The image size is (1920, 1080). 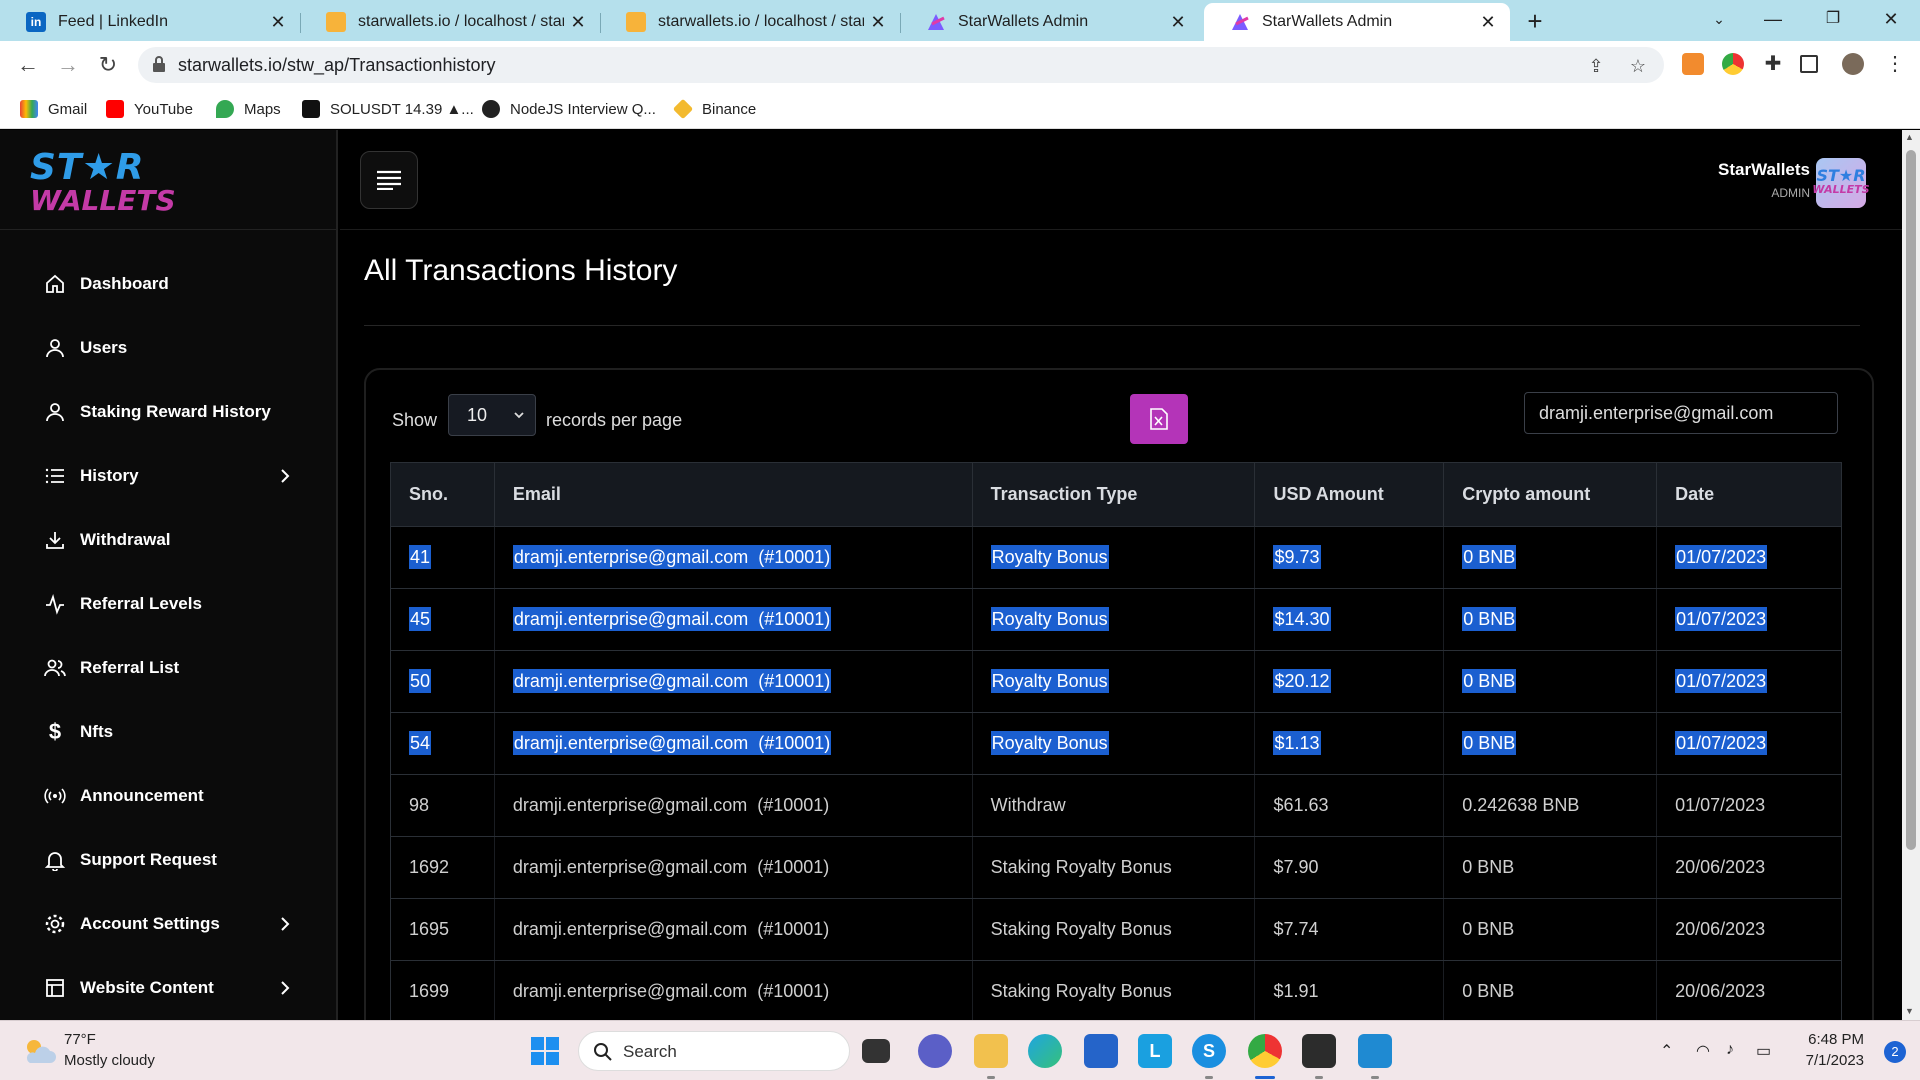 I want to click on sidebar-item-label: Dashboard, so click(x=124, y=283).